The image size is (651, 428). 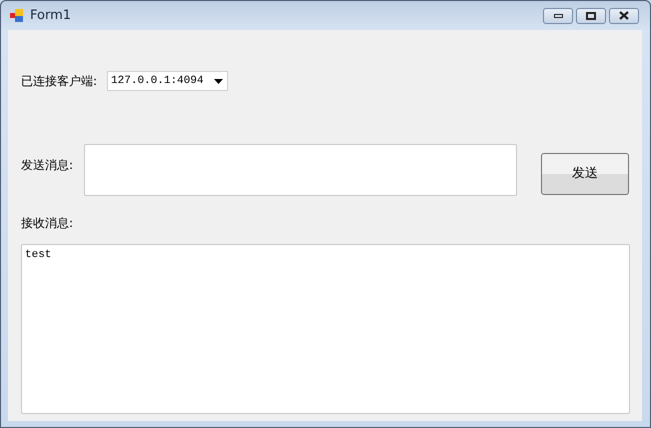 What do you see at coordinates (47, 223) in the screenshot?
I see `receive-label: 接收消息:` at bounding box center [47, 223].